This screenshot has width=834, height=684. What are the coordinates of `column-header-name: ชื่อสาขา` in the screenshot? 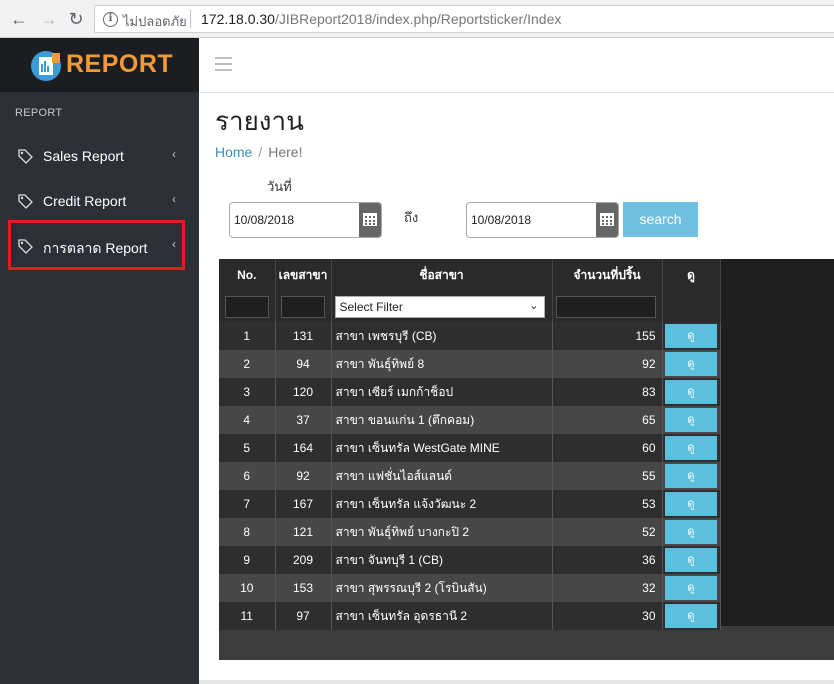 It's located at (442, 275).